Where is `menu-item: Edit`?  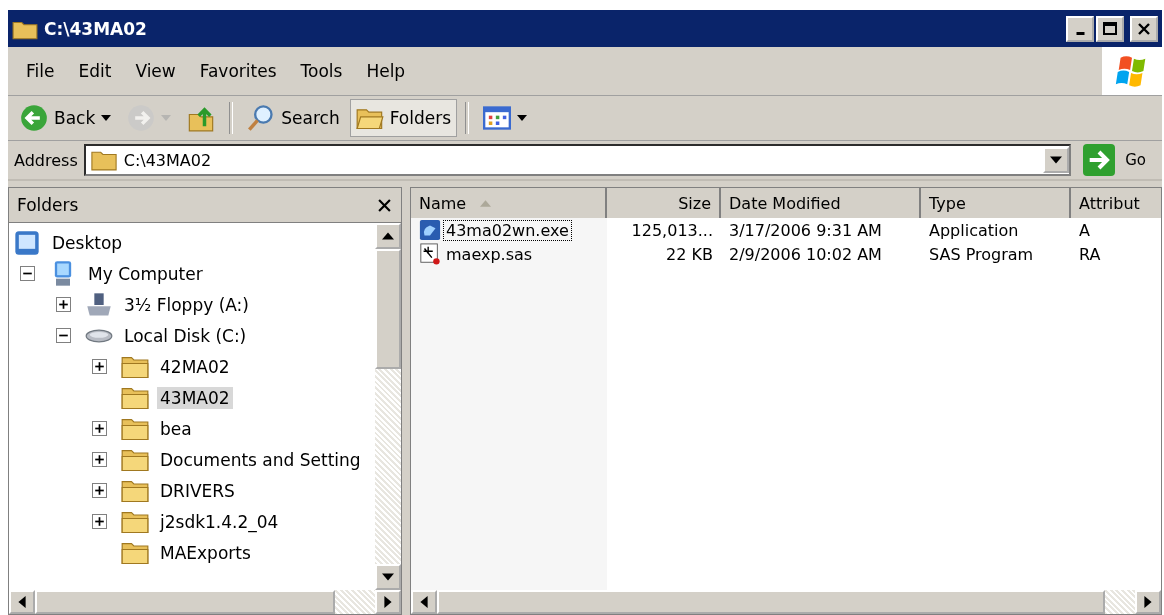
menu-item: Edit is located at coordinates (95, 71).